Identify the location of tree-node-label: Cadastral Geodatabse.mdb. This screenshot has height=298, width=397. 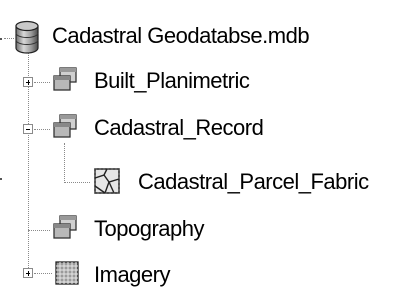
(181, 35).